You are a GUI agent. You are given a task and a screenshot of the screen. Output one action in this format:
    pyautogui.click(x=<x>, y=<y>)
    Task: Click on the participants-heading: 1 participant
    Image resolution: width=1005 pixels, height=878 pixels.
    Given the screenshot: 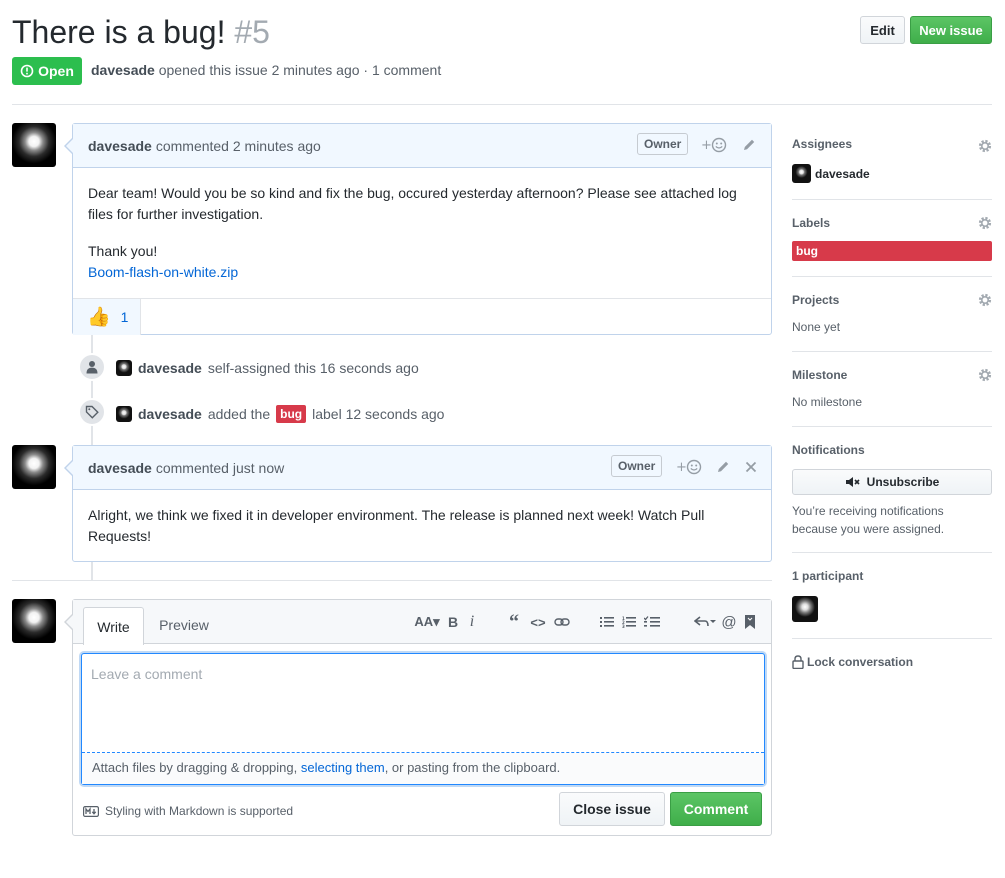 What is the action you would take?
    pyautogui.click(x=828, y=576)
    